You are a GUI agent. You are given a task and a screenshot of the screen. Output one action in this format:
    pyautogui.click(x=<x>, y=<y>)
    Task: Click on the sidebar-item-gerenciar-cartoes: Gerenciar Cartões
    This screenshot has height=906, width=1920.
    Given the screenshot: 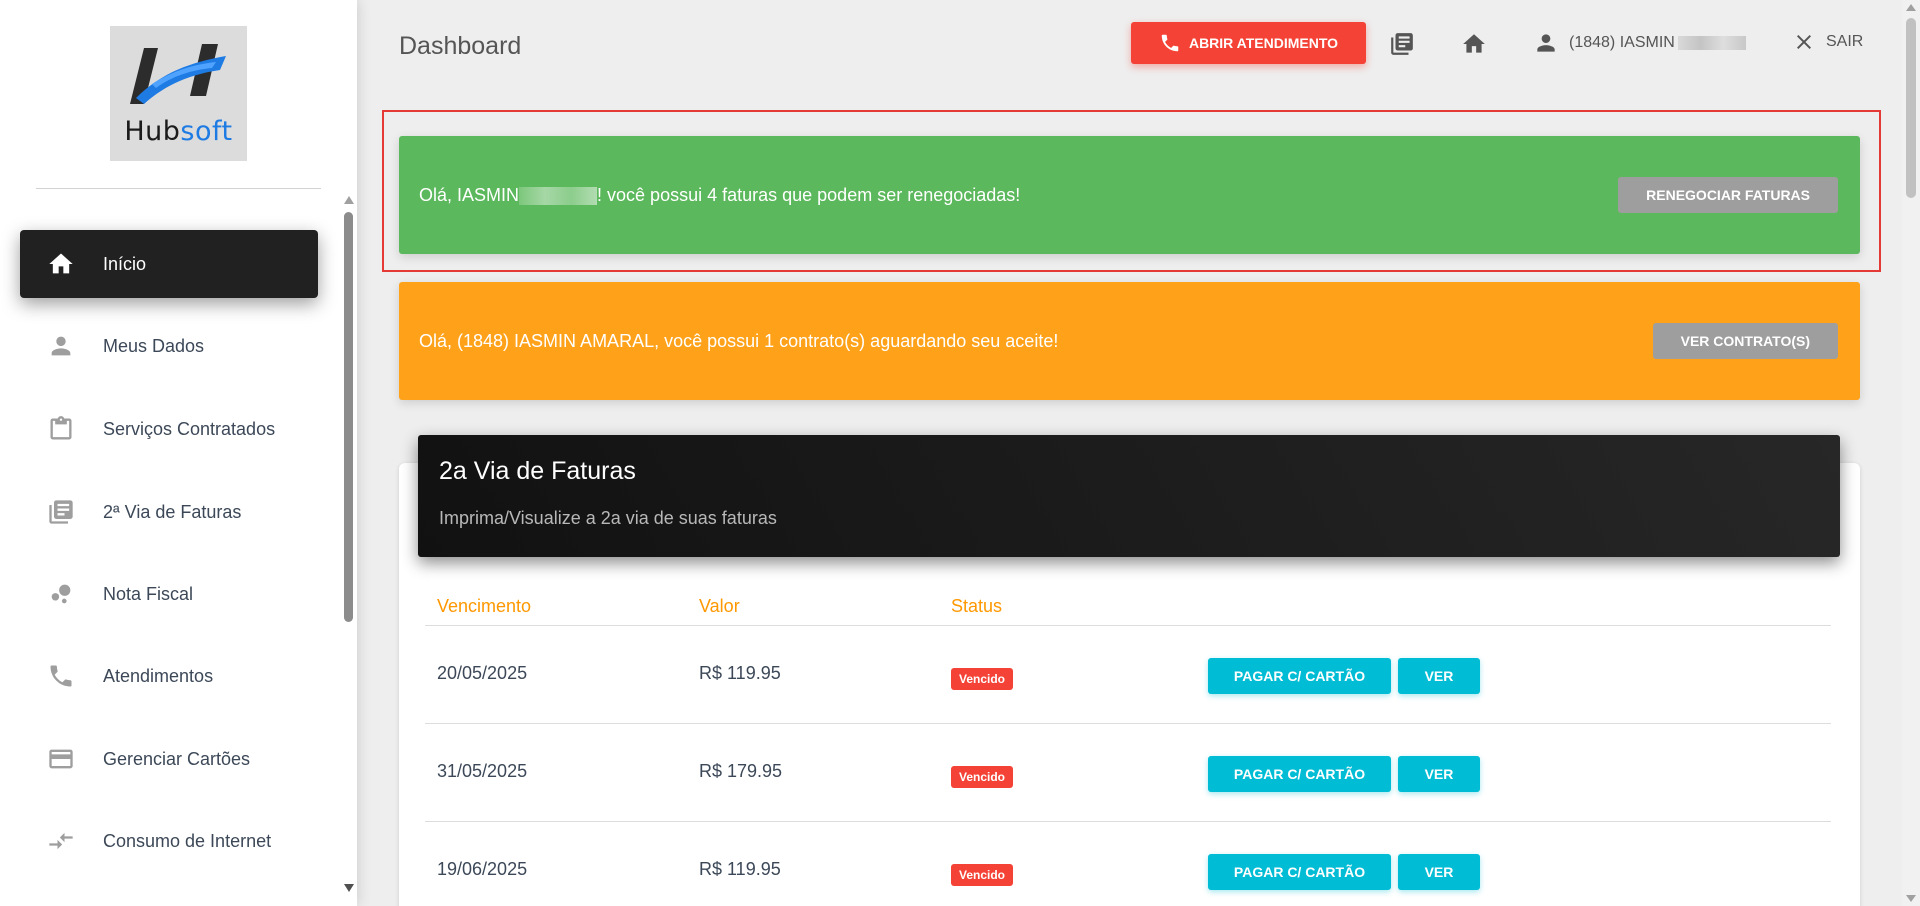 What is the action you would take?
    pyautogui.click(x=169, y=759)
    